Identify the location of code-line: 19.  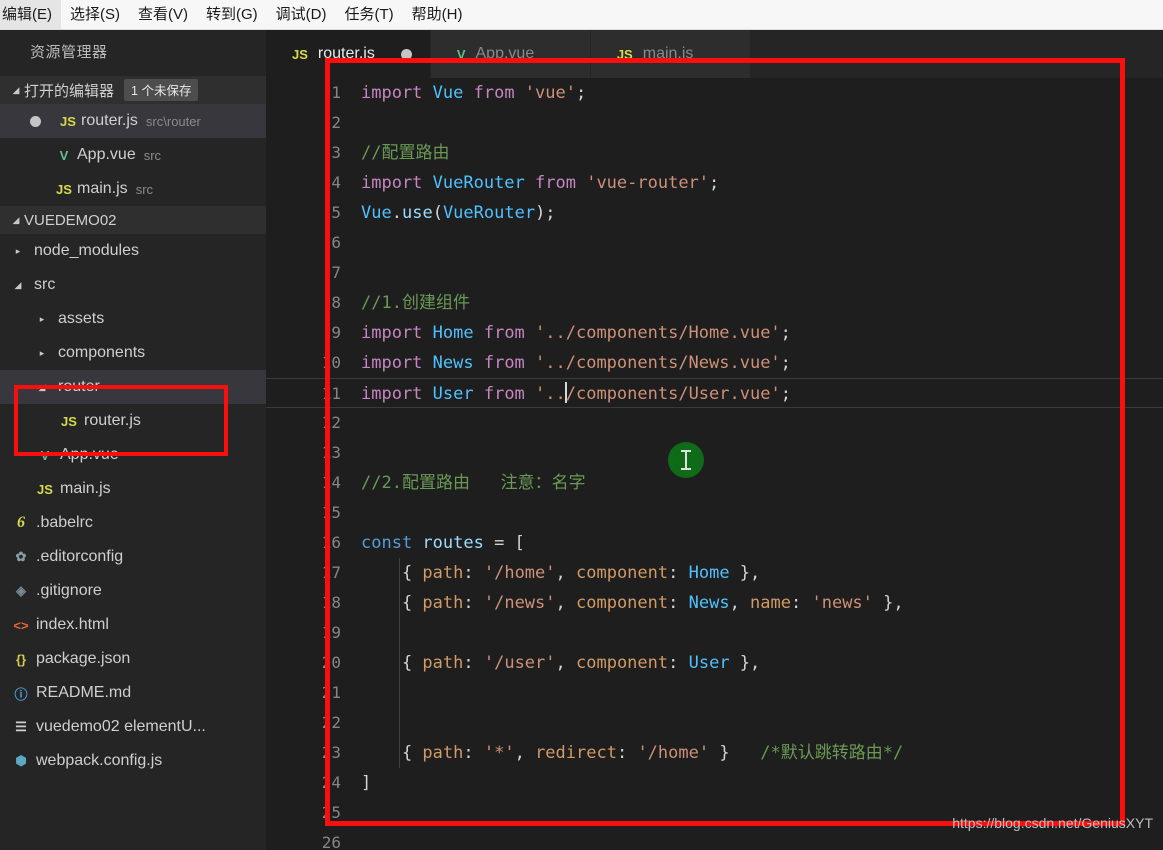
(714, 633).